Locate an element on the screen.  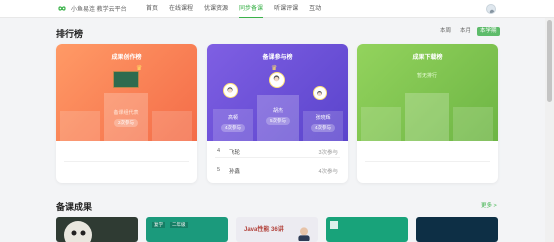
top-navbar: 小鱼易连 教学云平台 首页 在线课程 优课资源 同步备课 听课评课 互动 is located at coordinates (277, 9).